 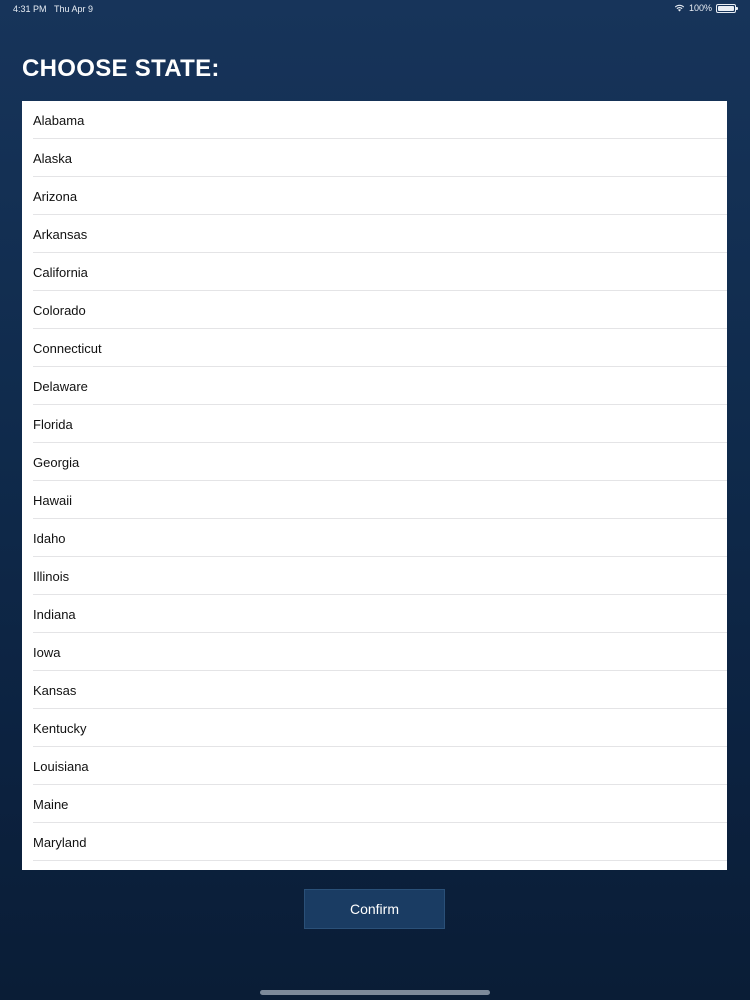 What do you see at coordinates (59, 310) in the screenshot?
I see `state-label: Colorado` at bounding box center [59, 310].